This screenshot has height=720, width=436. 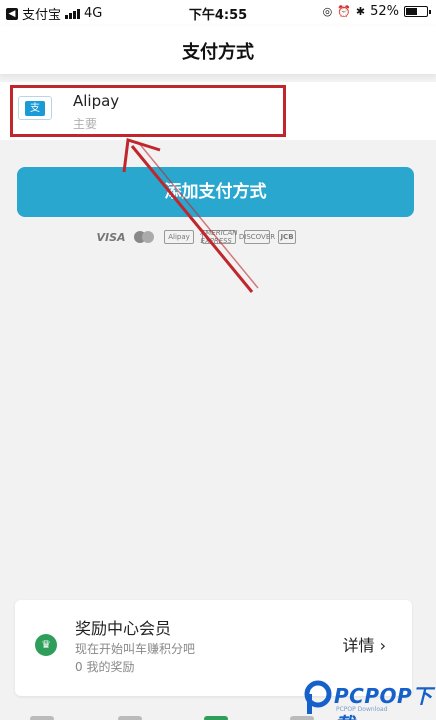 I want to click on watermark: PCPOP下载 PCPOP Download, so click(x=368, y=698).